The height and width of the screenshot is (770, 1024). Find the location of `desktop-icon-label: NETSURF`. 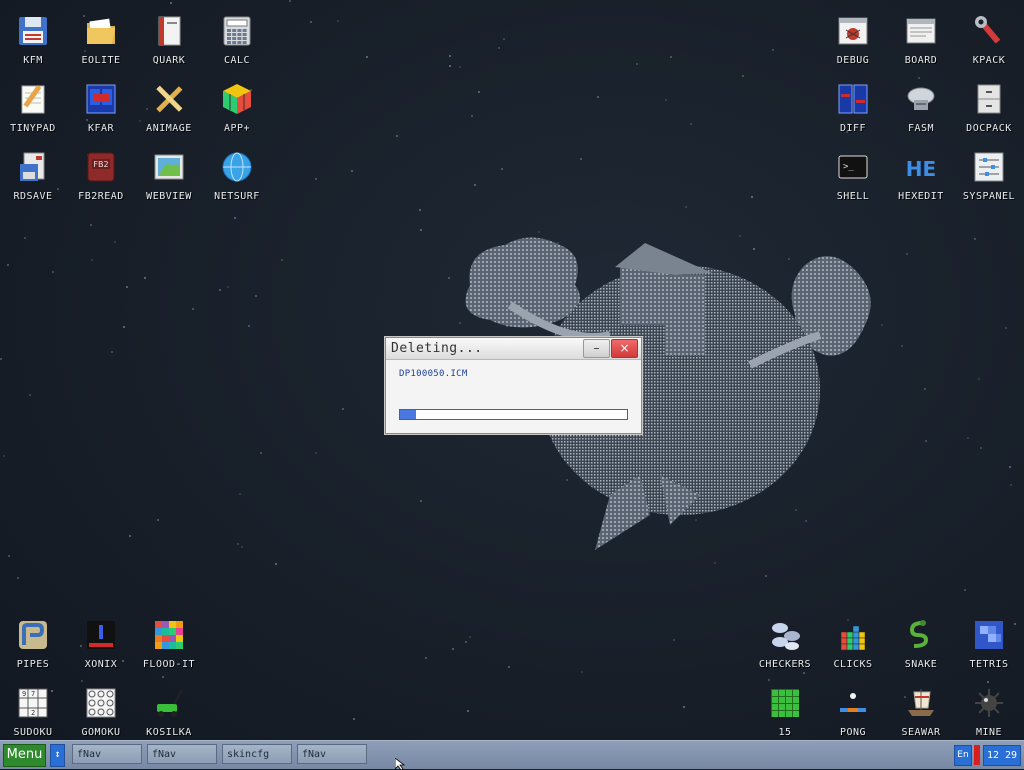

desktop-icon-label: NETSURF is located at coordinates (237, 196).